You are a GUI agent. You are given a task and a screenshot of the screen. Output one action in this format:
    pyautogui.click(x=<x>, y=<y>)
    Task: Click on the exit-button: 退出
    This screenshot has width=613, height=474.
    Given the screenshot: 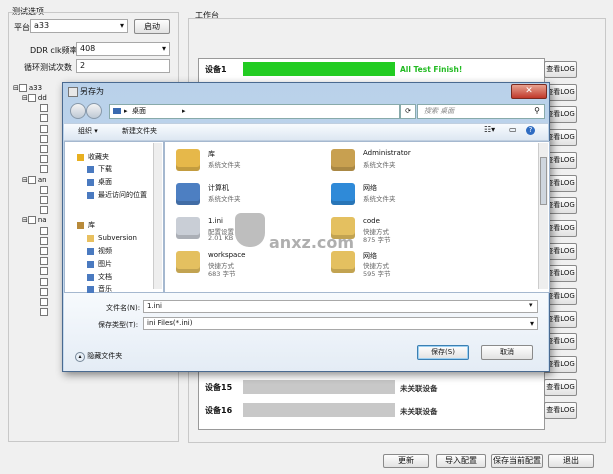 What is the action you would take?
    pyautogui.click(x=571, y=461)
    